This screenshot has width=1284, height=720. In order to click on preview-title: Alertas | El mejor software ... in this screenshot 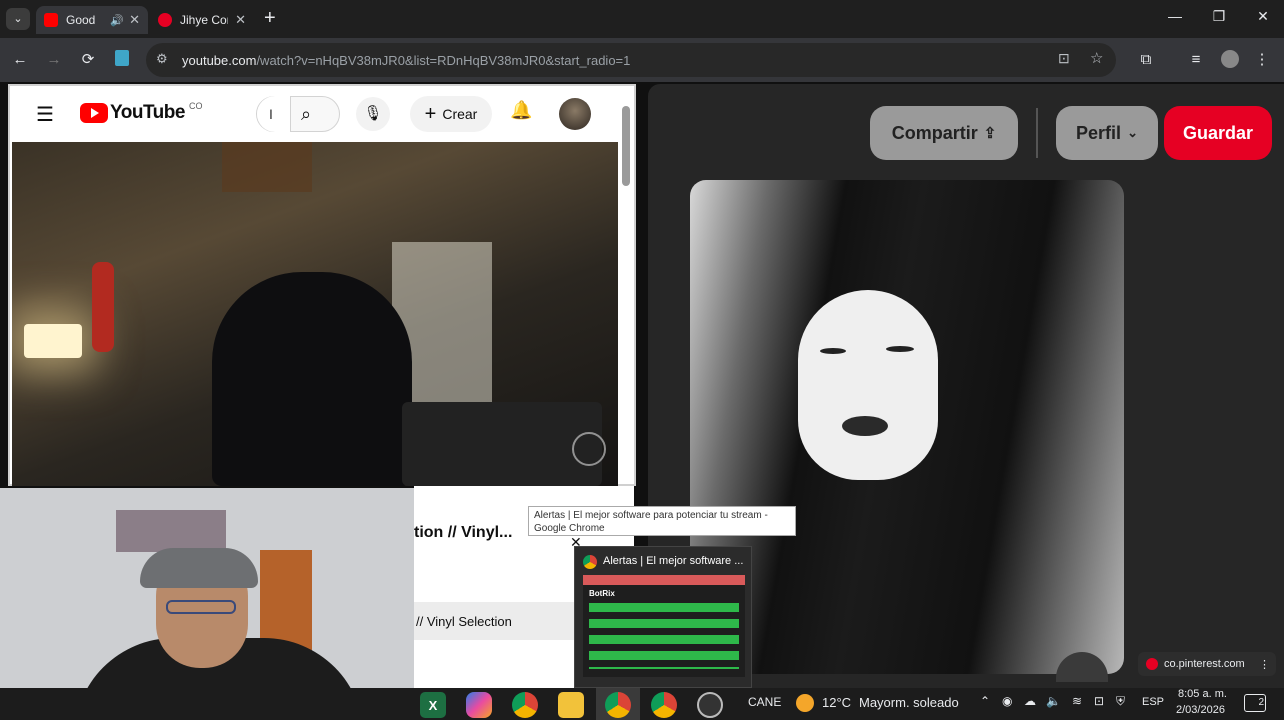, I will do `click(673, 561)`.